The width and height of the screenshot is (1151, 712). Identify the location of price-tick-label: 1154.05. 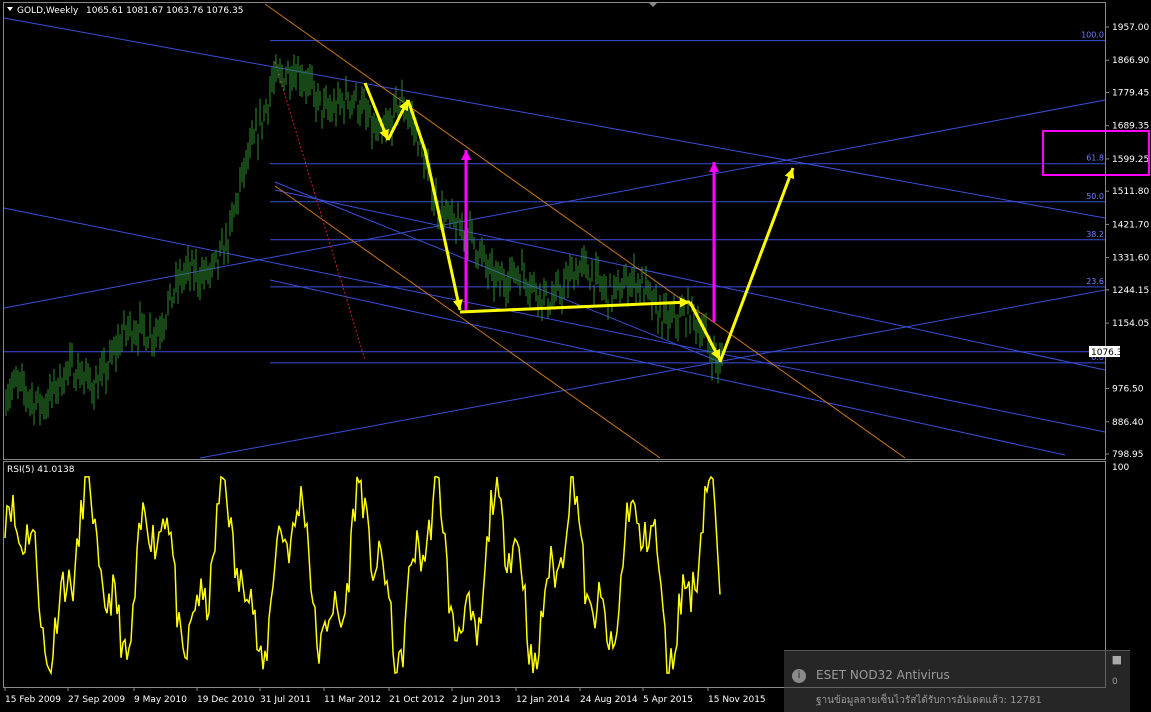
(1130, 324).